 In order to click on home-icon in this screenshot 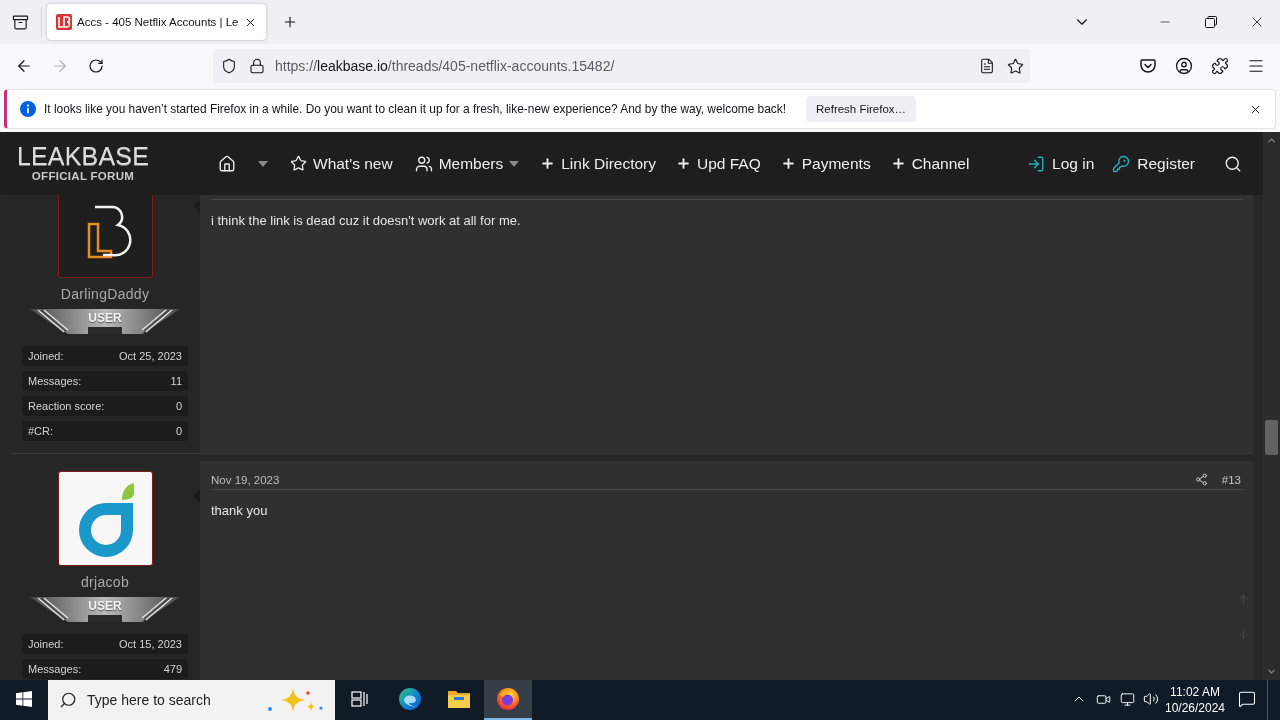, I will do `click(227, 163)`.